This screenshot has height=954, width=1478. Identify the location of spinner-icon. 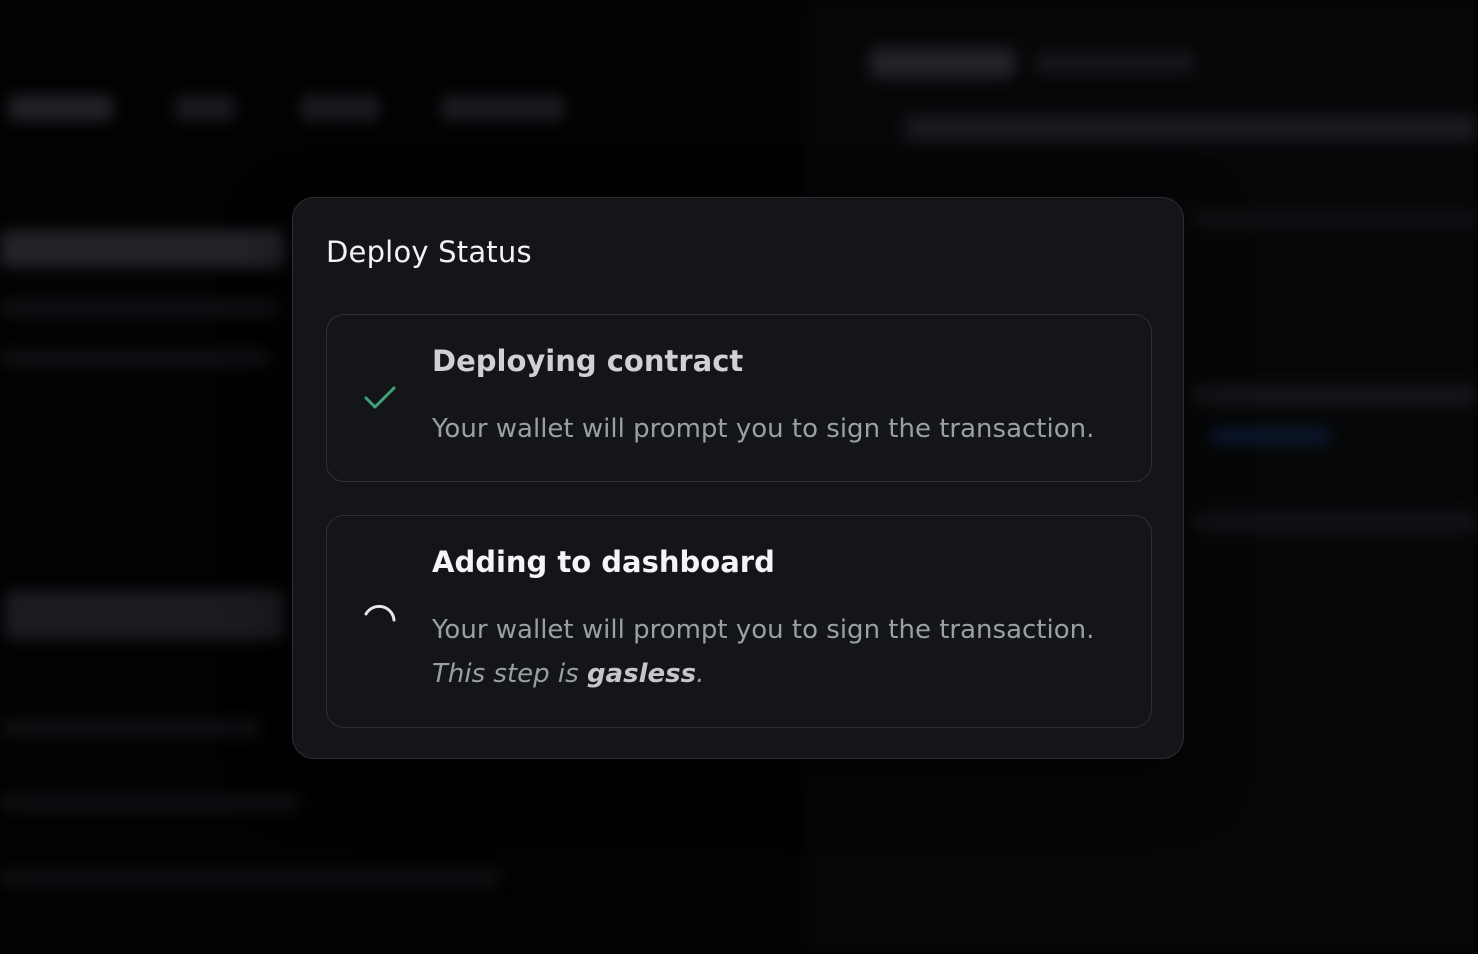
(380, 619).